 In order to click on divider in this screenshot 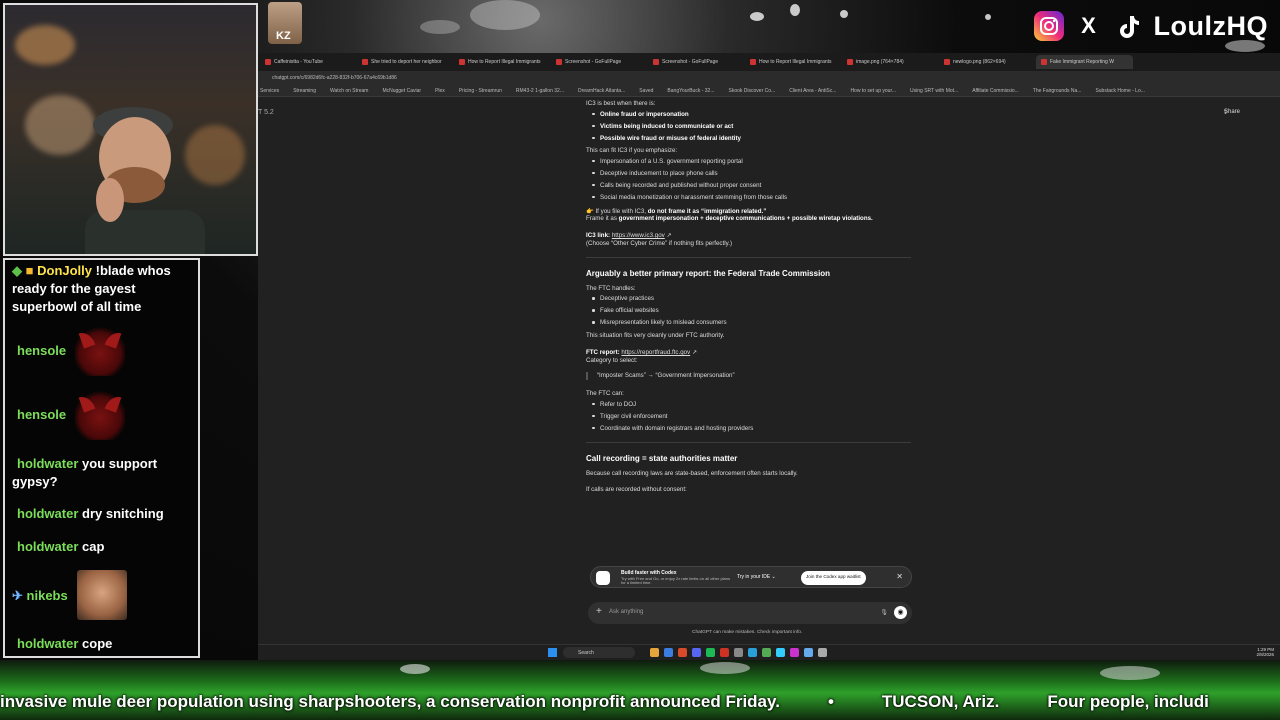, I will do `click(748, 257)`.